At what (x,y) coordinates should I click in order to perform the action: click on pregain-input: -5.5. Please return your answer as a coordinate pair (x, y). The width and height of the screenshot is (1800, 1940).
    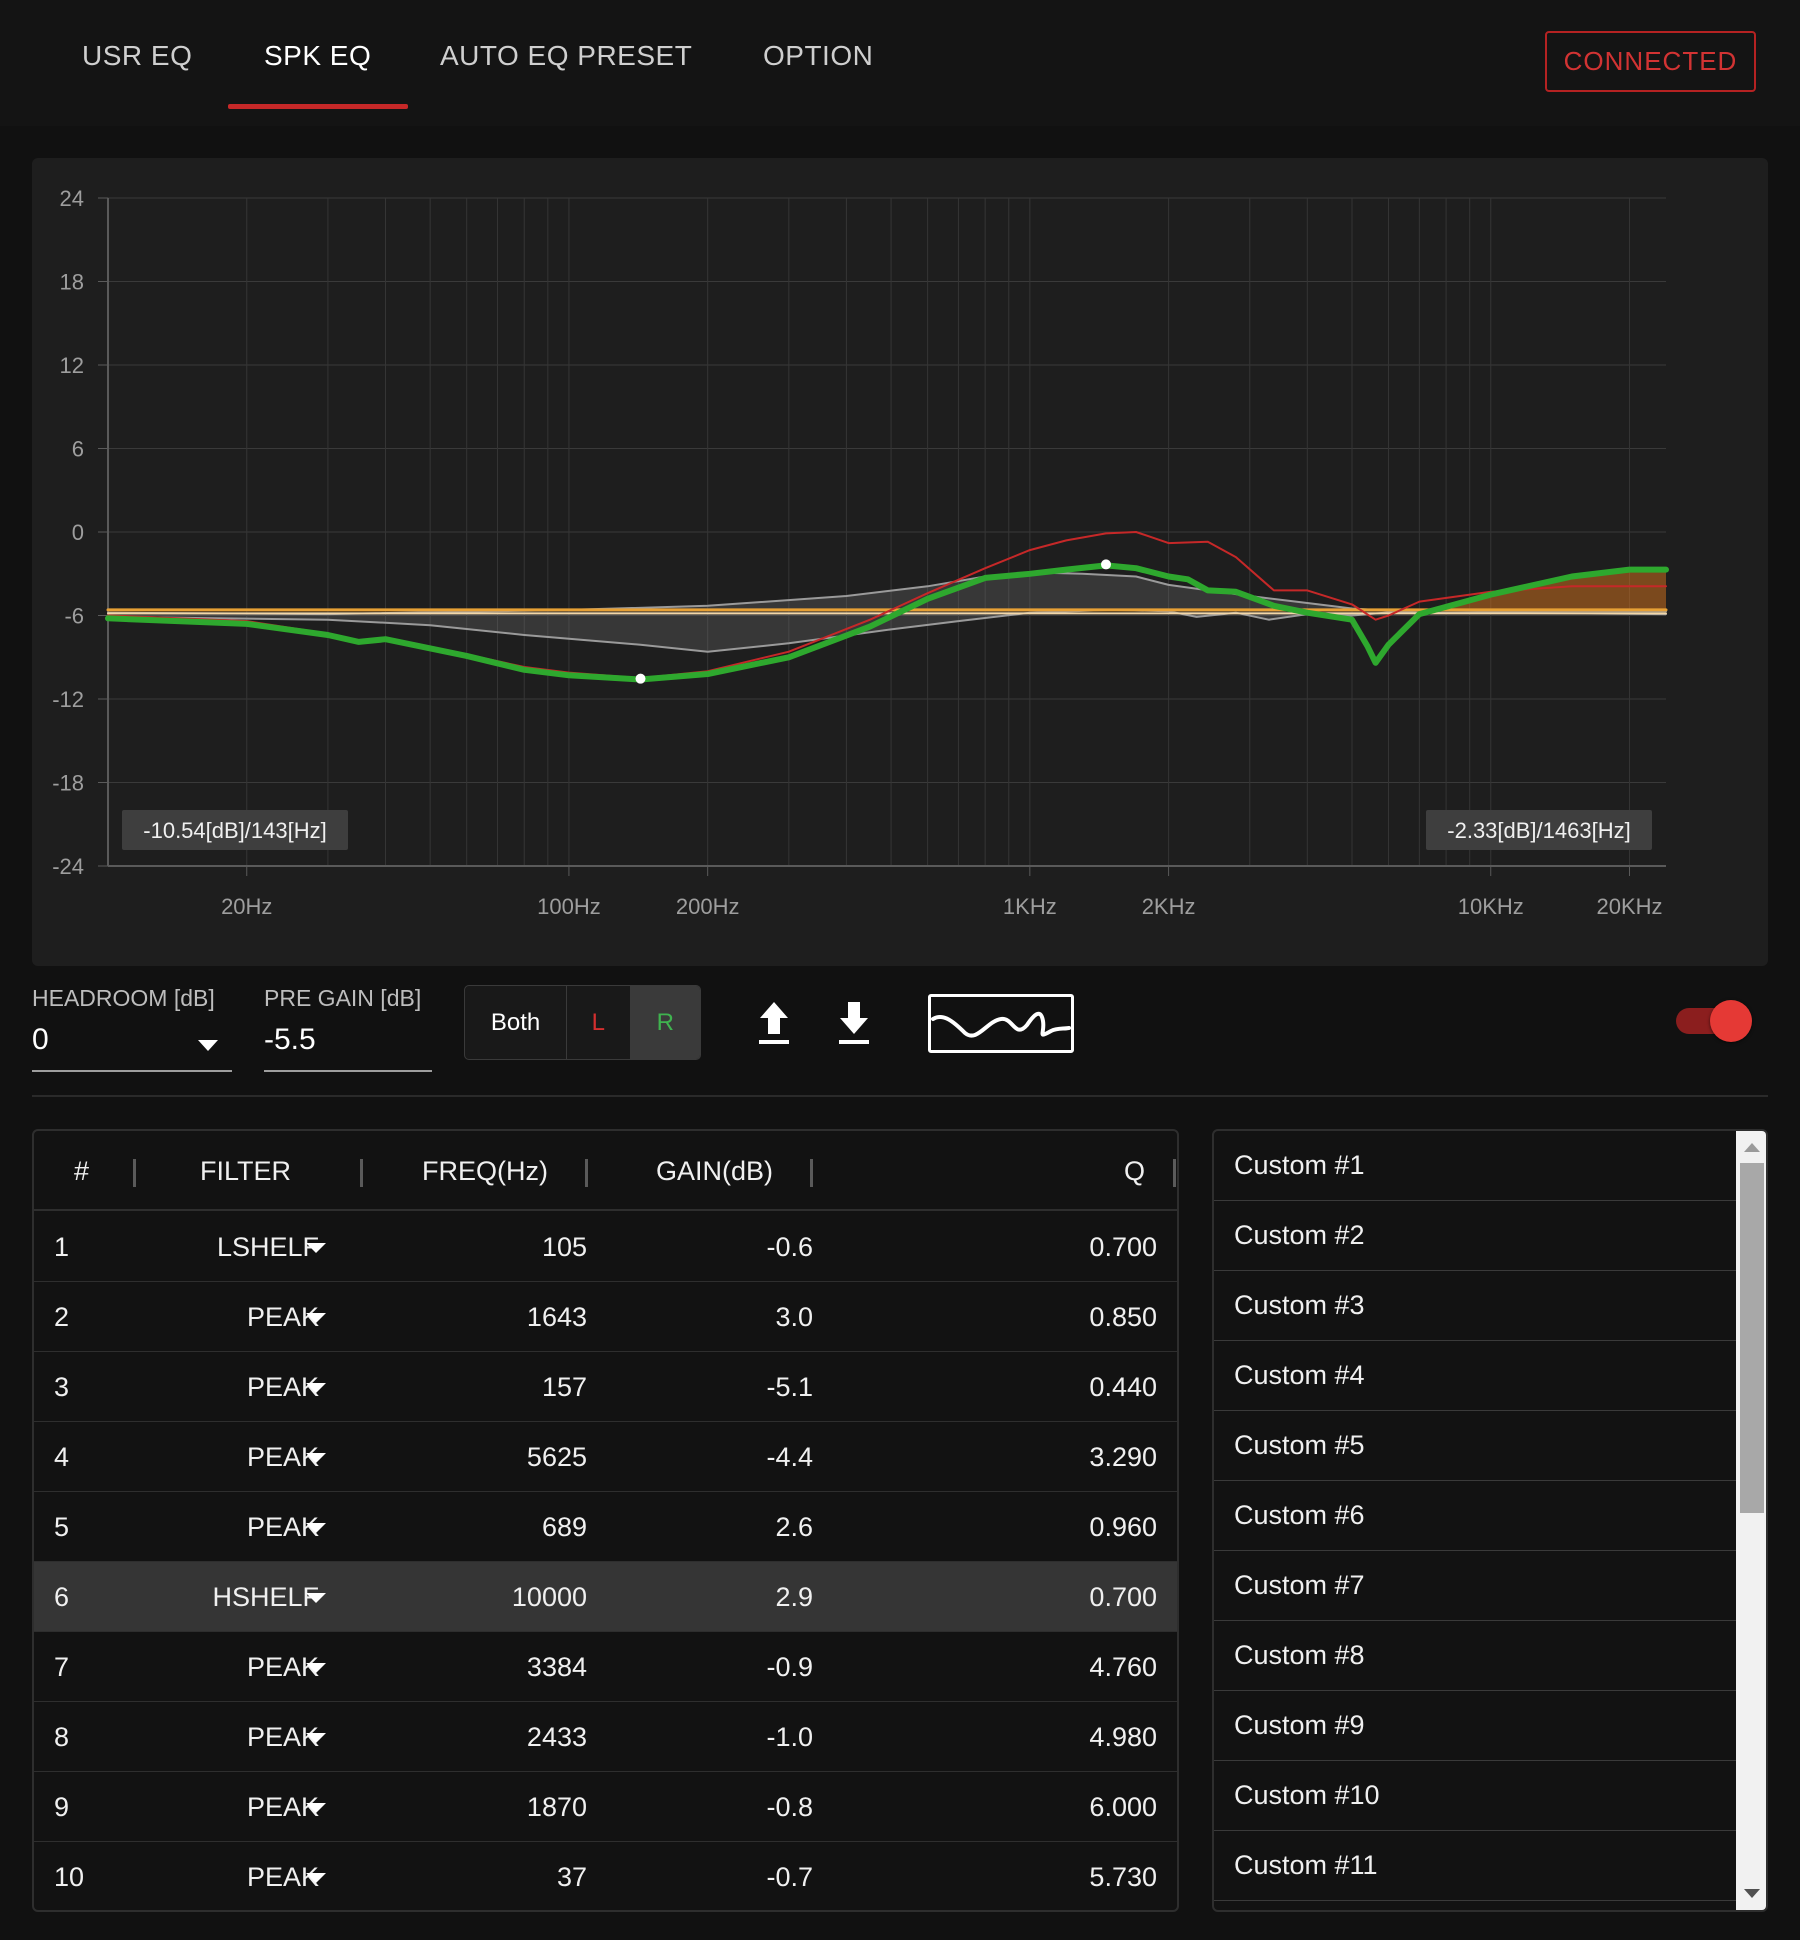
    Looking at the image, I should click on (290, 1040).